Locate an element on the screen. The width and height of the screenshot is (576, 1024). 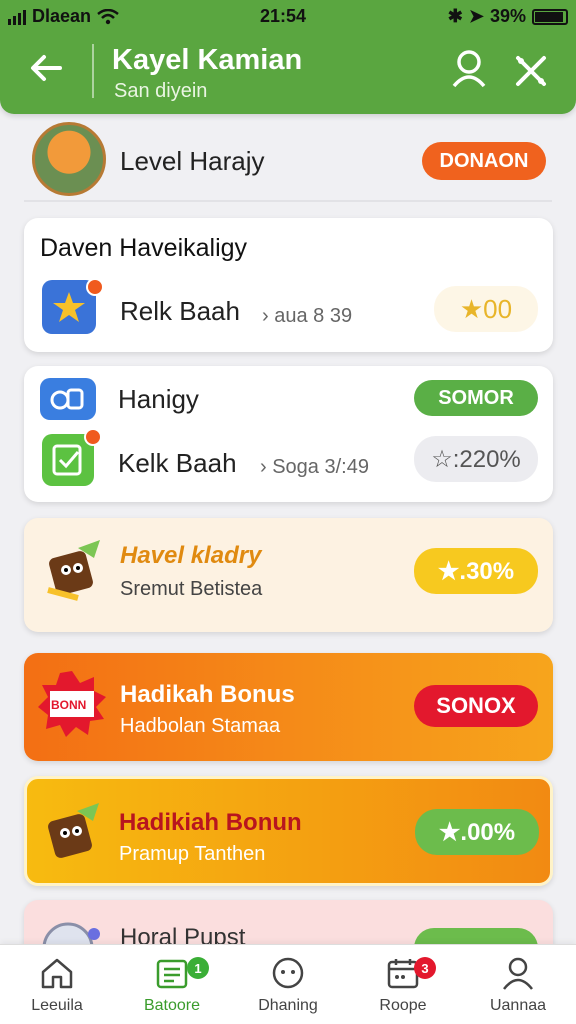
task-label: Hanigy is located at coordinates (158, 399).